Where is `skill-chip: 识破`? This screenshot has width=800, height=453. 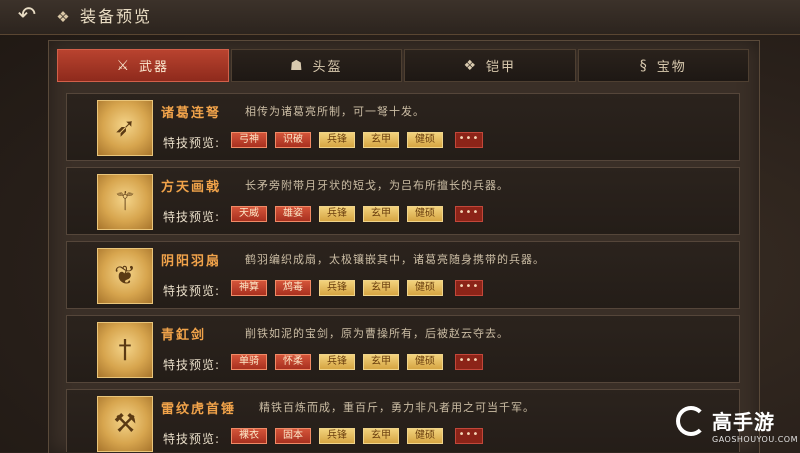 skill-chip: 识破 is located at coordinates (293, 140).